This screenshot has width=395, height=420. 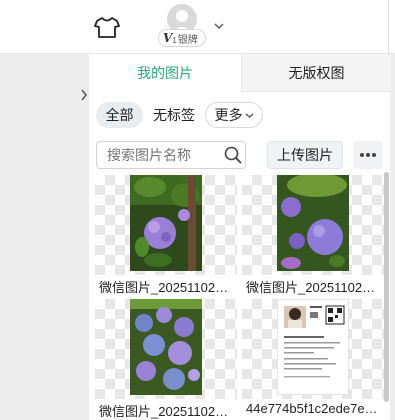 What do you see at coordinates (316, 73) in the screenshot?
I see `tab-copyright-free: 无版权图` at bounding box center [316, 73].